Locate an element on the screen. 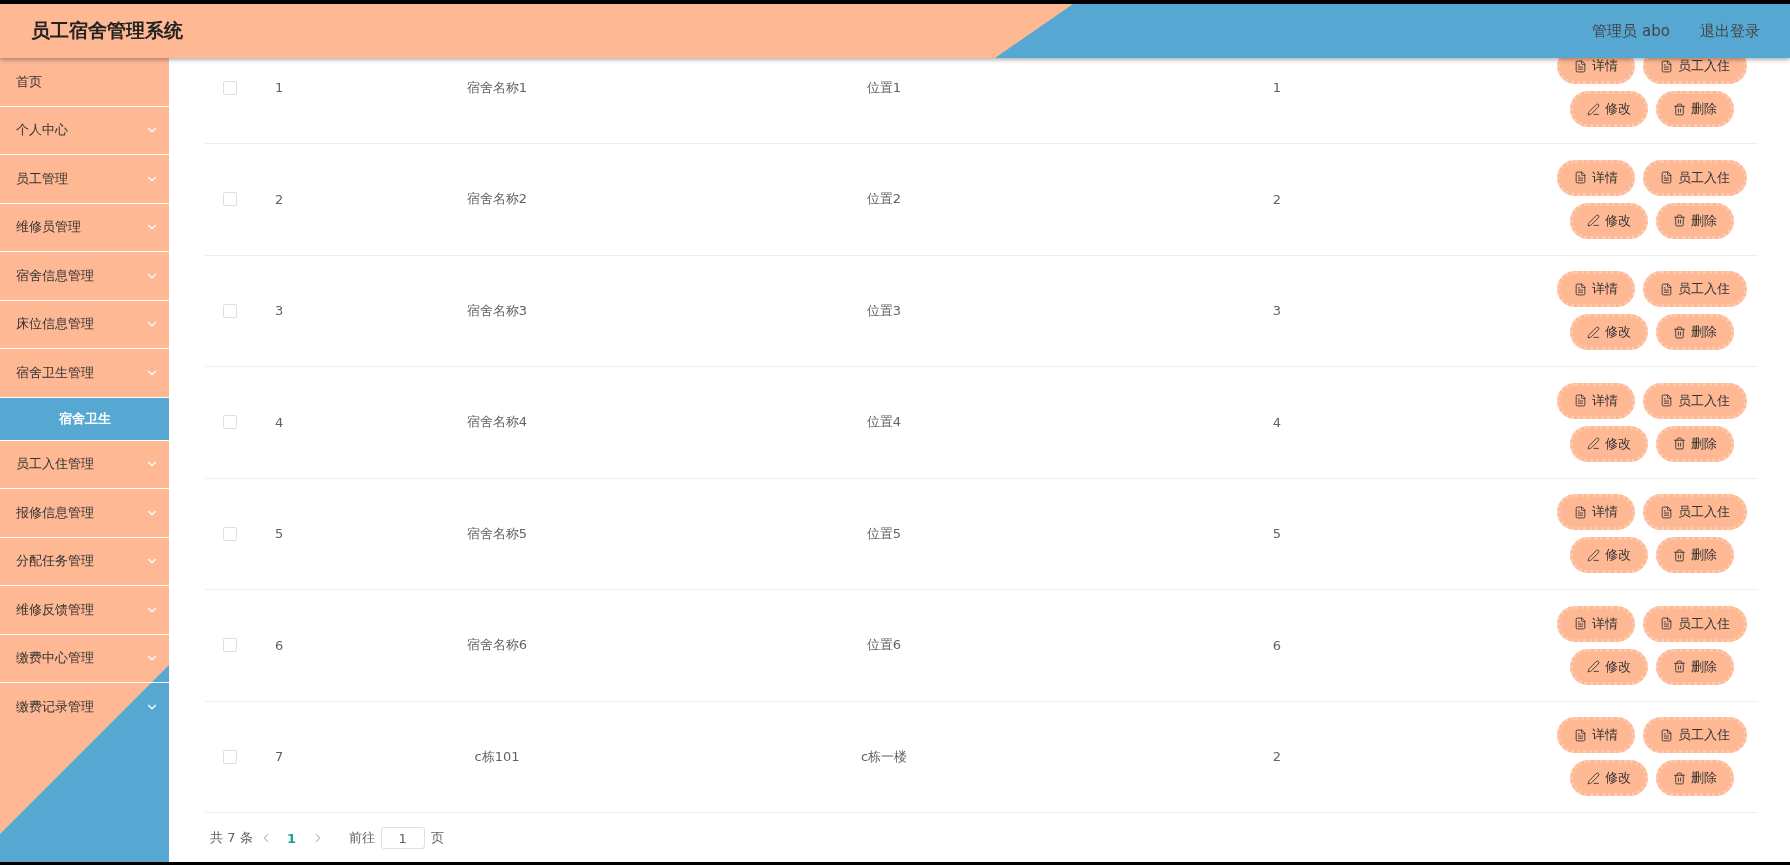  table-cell: 3 is located at coordinates (1277, 311).